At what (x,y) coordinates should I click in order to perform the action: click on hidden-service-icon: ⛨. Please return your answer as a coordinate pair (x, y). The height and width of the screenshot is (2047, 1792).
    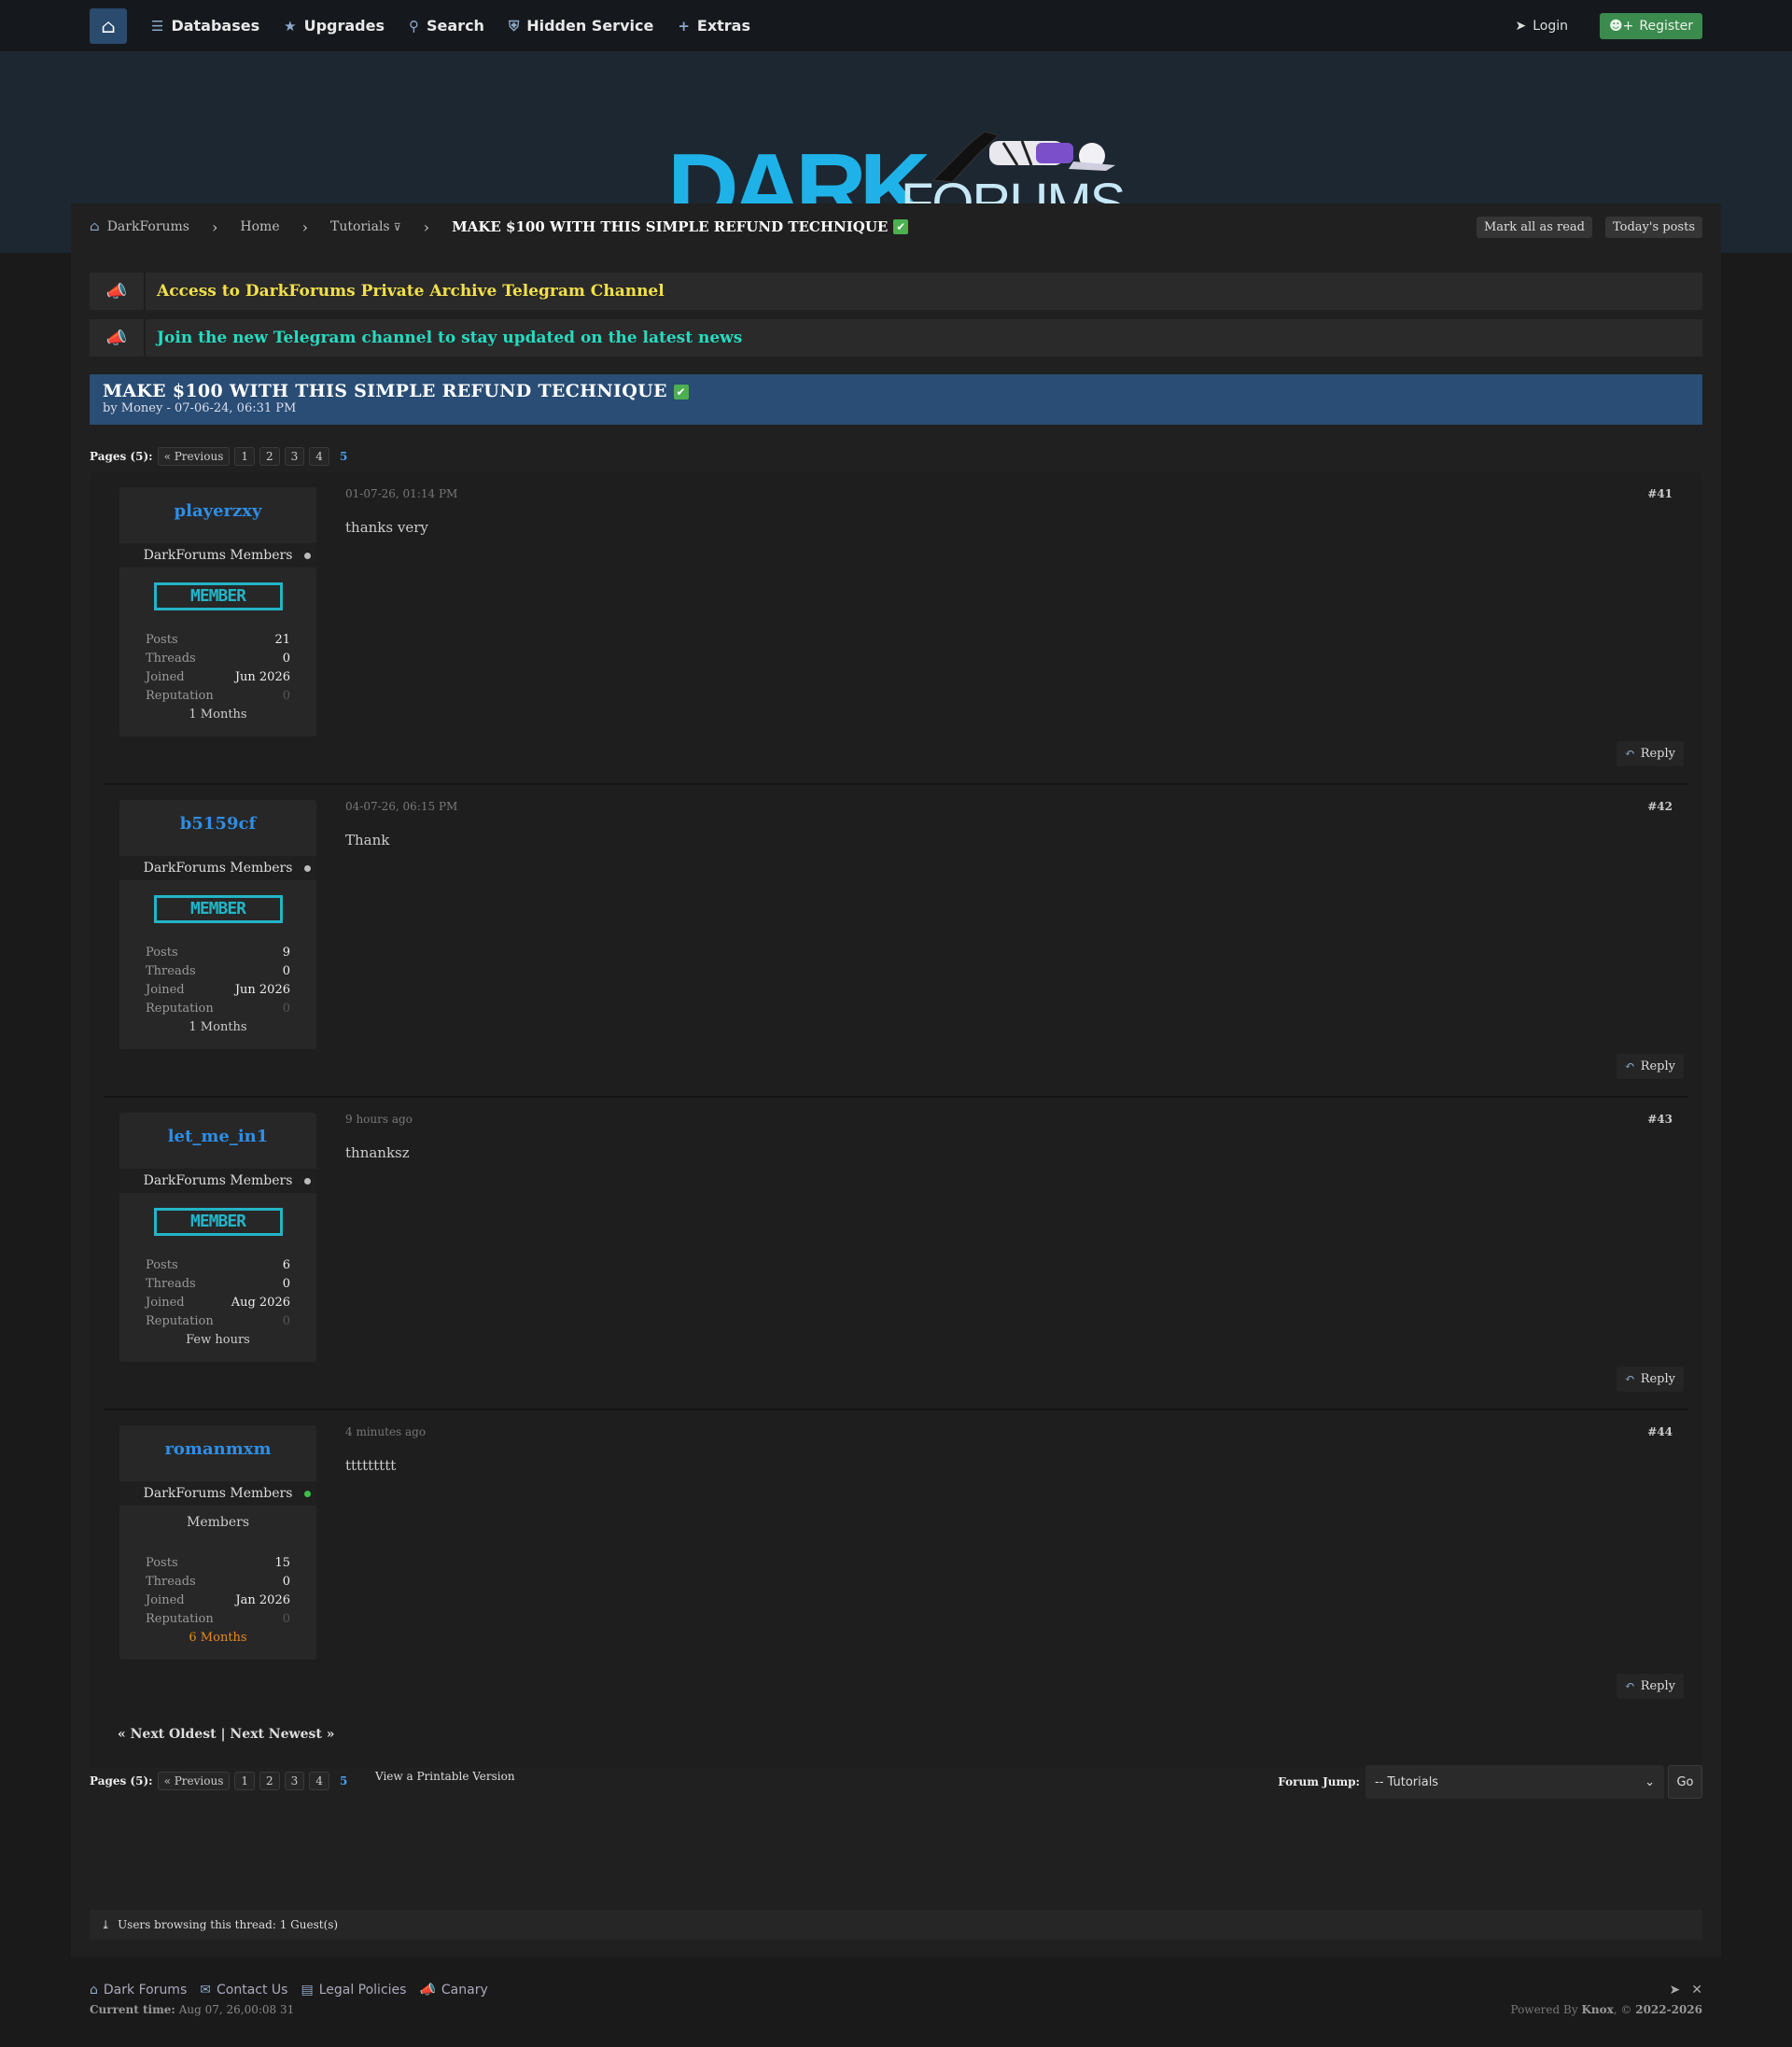
    Looking at the image, I should click on (514, 26).